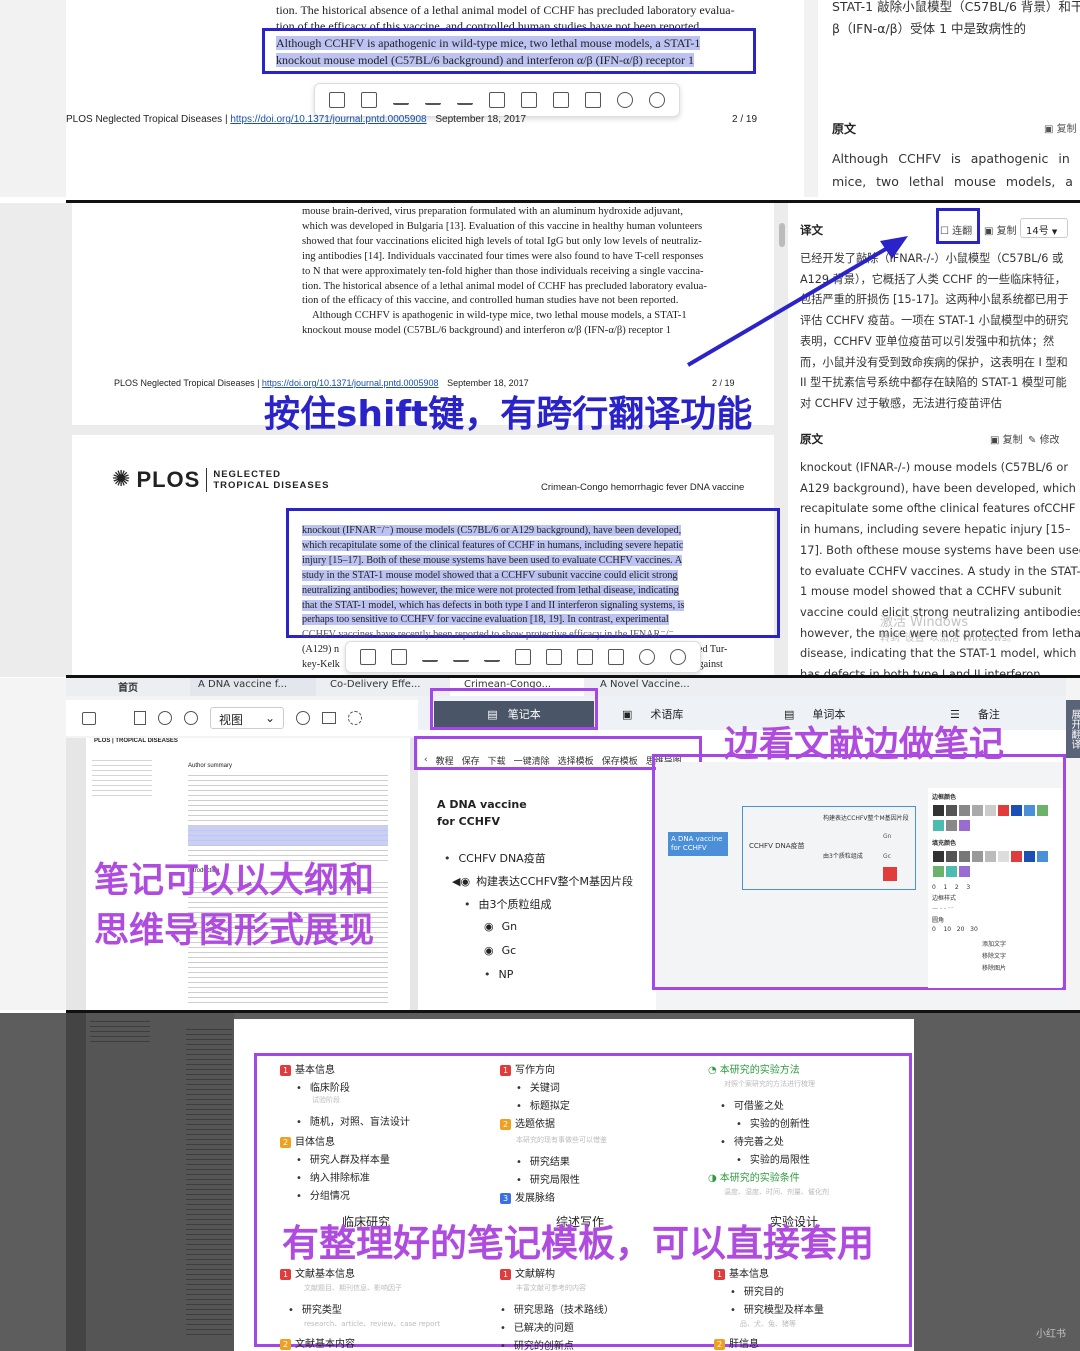 This screenshot has height=1351, width=1080. I want to click on fill-color-swatches, so click(995, 865).